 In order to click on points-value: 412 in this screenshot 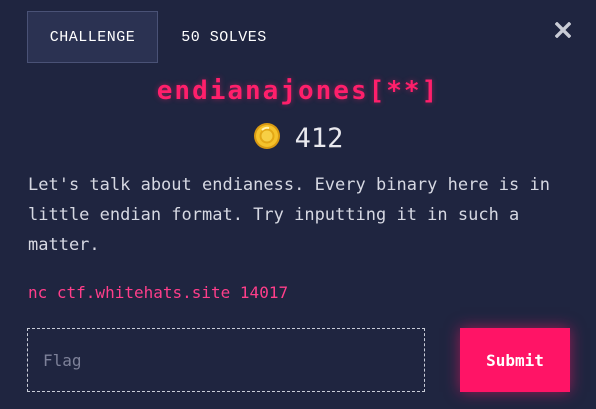, I will do `click(319, 138)`.